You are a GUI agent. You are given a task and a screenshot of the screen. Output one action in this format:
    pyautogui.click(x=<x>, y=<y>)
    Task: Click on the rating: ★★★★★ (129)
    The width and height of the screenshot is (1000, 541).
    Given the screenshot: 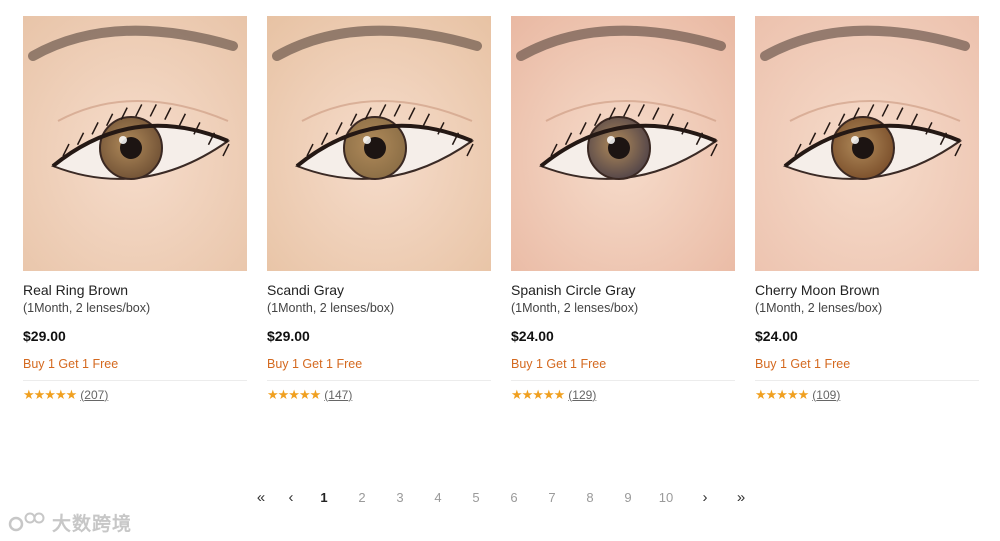 What is the action you would take?
    pyautogui.click(x=553, y=395)
    